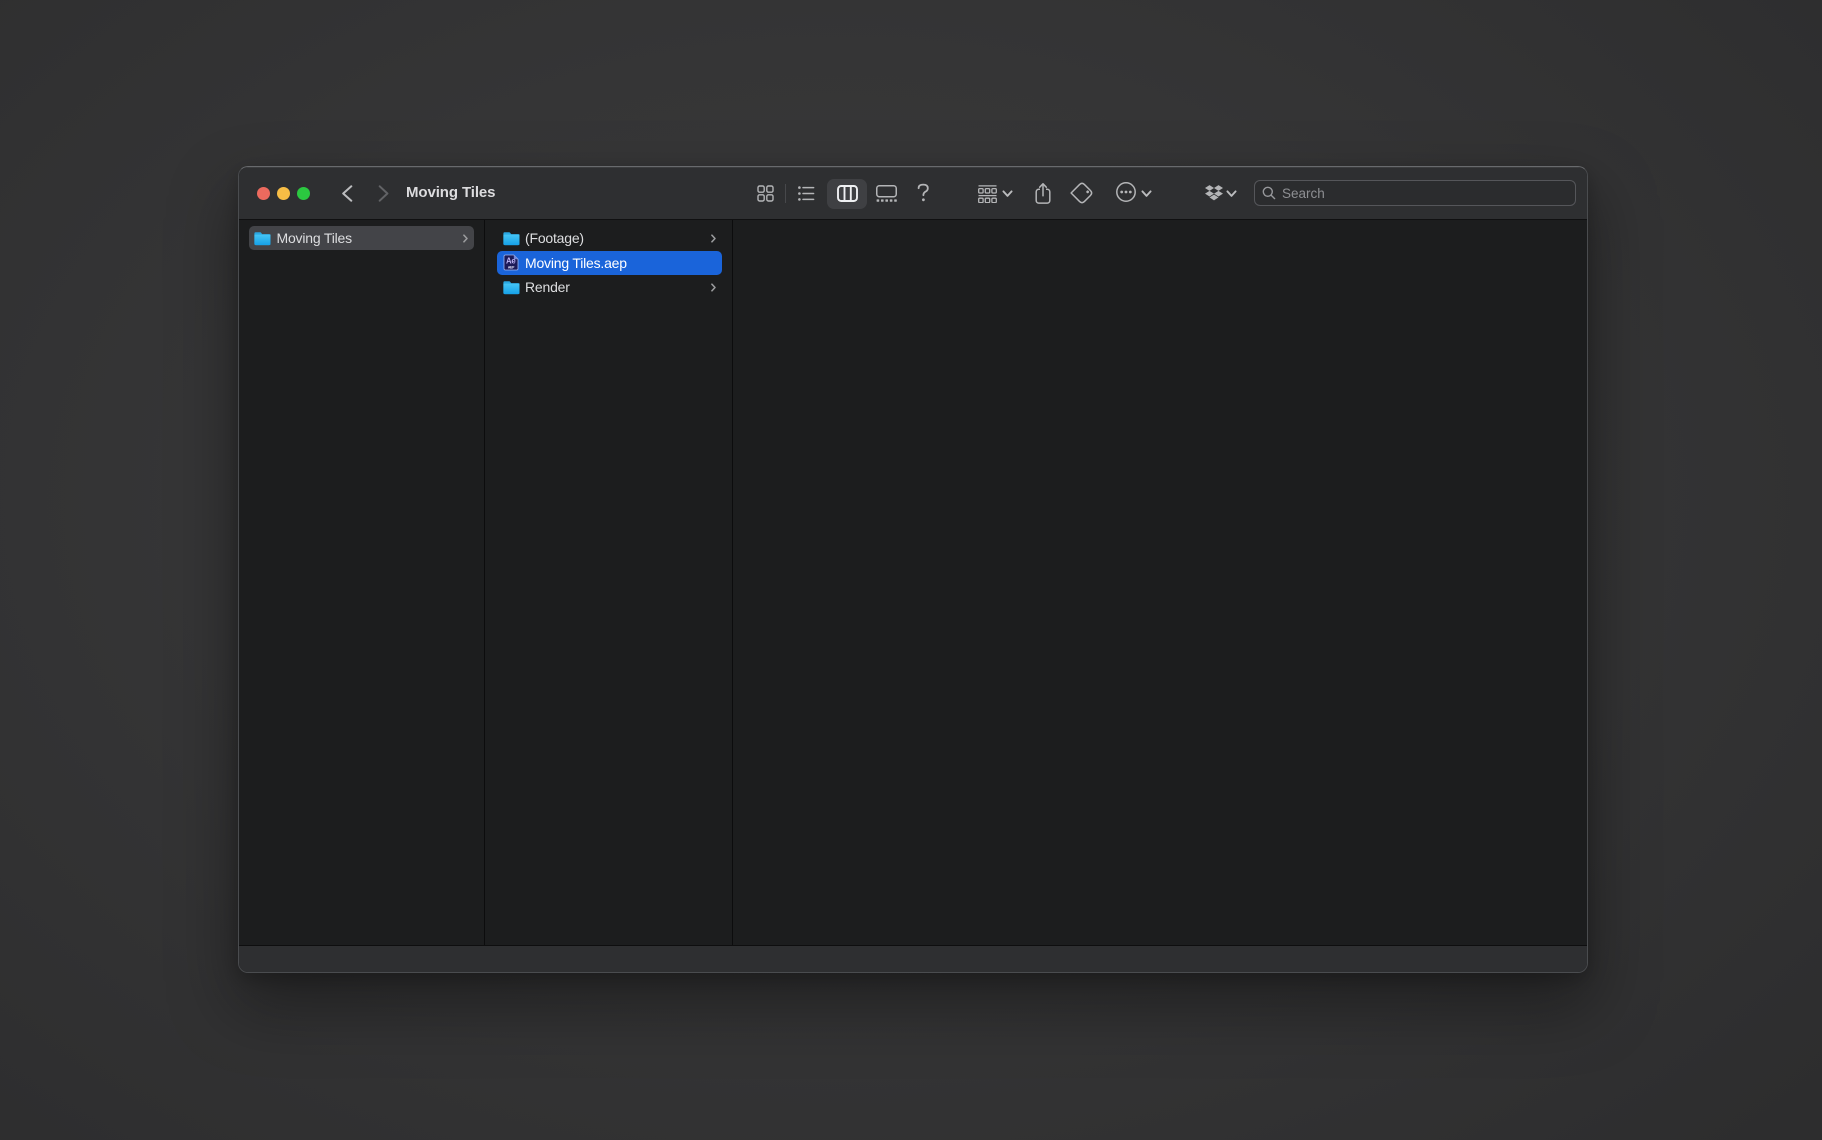  I want to click on svg-text: Ae, so click(511, 261).